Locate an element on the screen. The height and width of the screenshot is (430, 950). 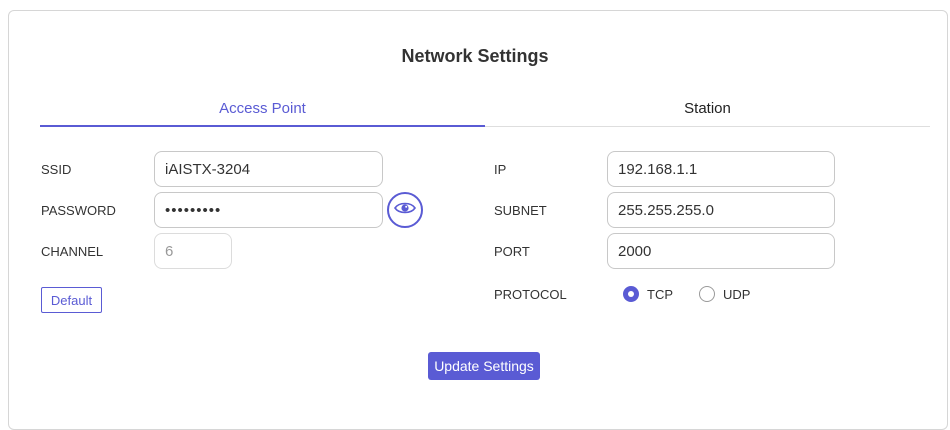
tab-access-point: Access Point is located at coordinates (262, 108).